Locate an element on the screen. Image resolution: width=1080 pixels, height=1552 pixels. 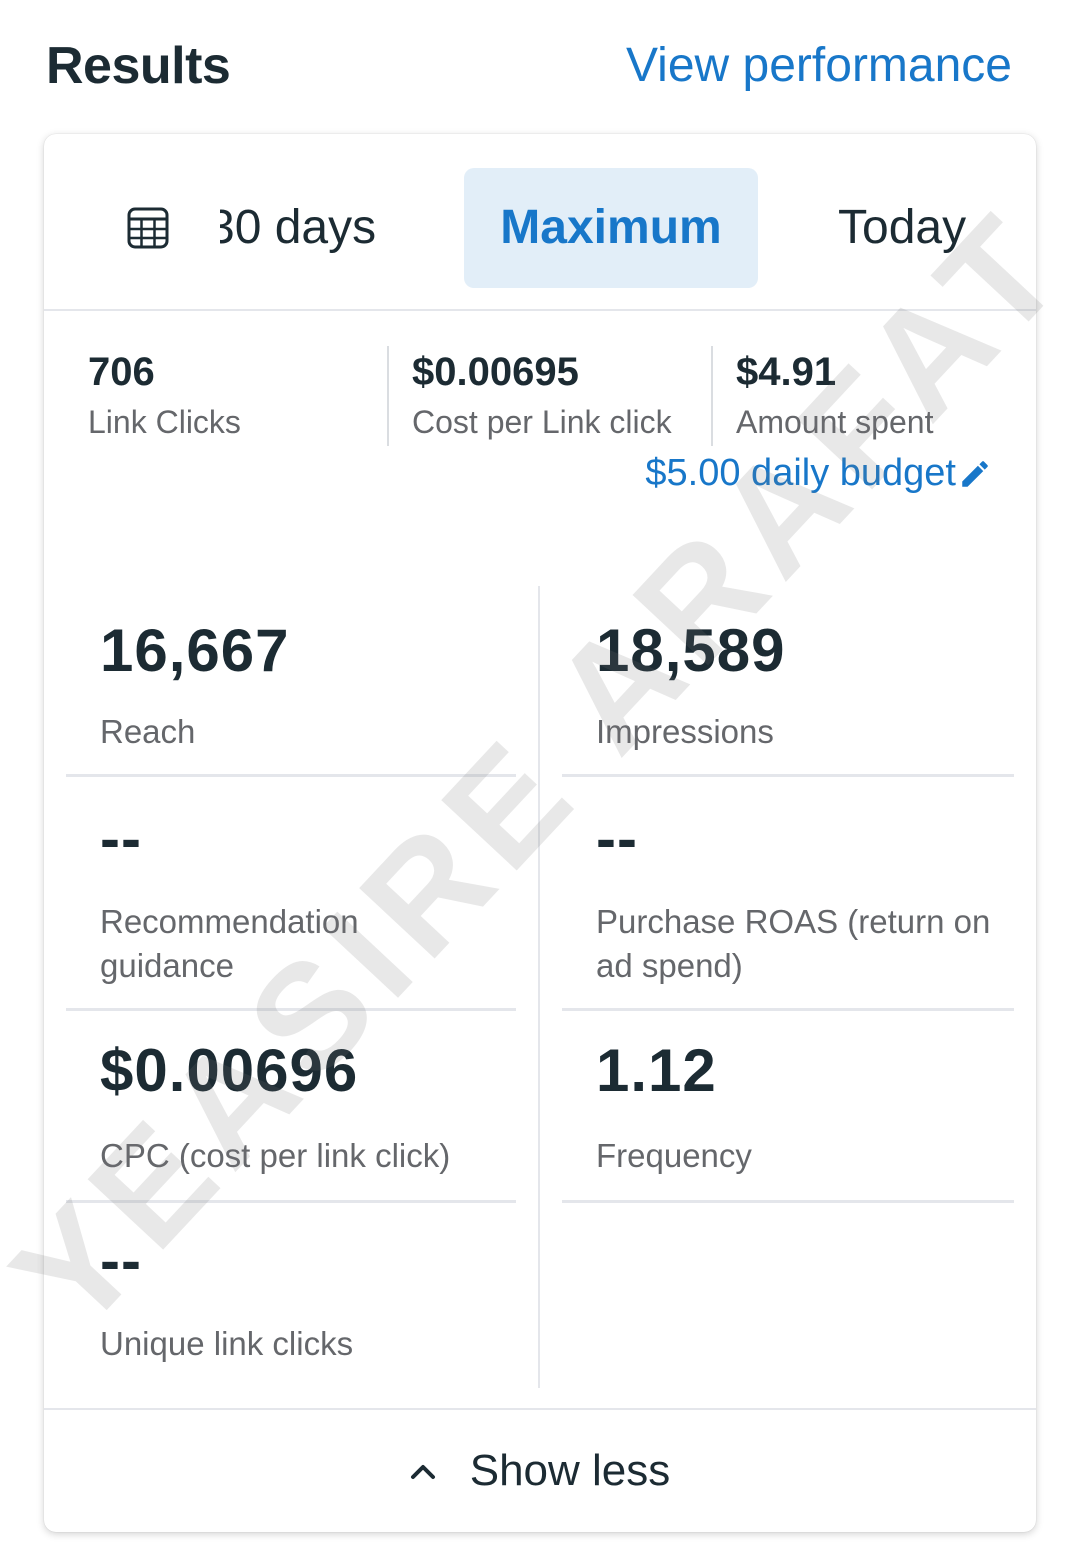
frequency-label: Frequency is located at coordinates (674, 1155).